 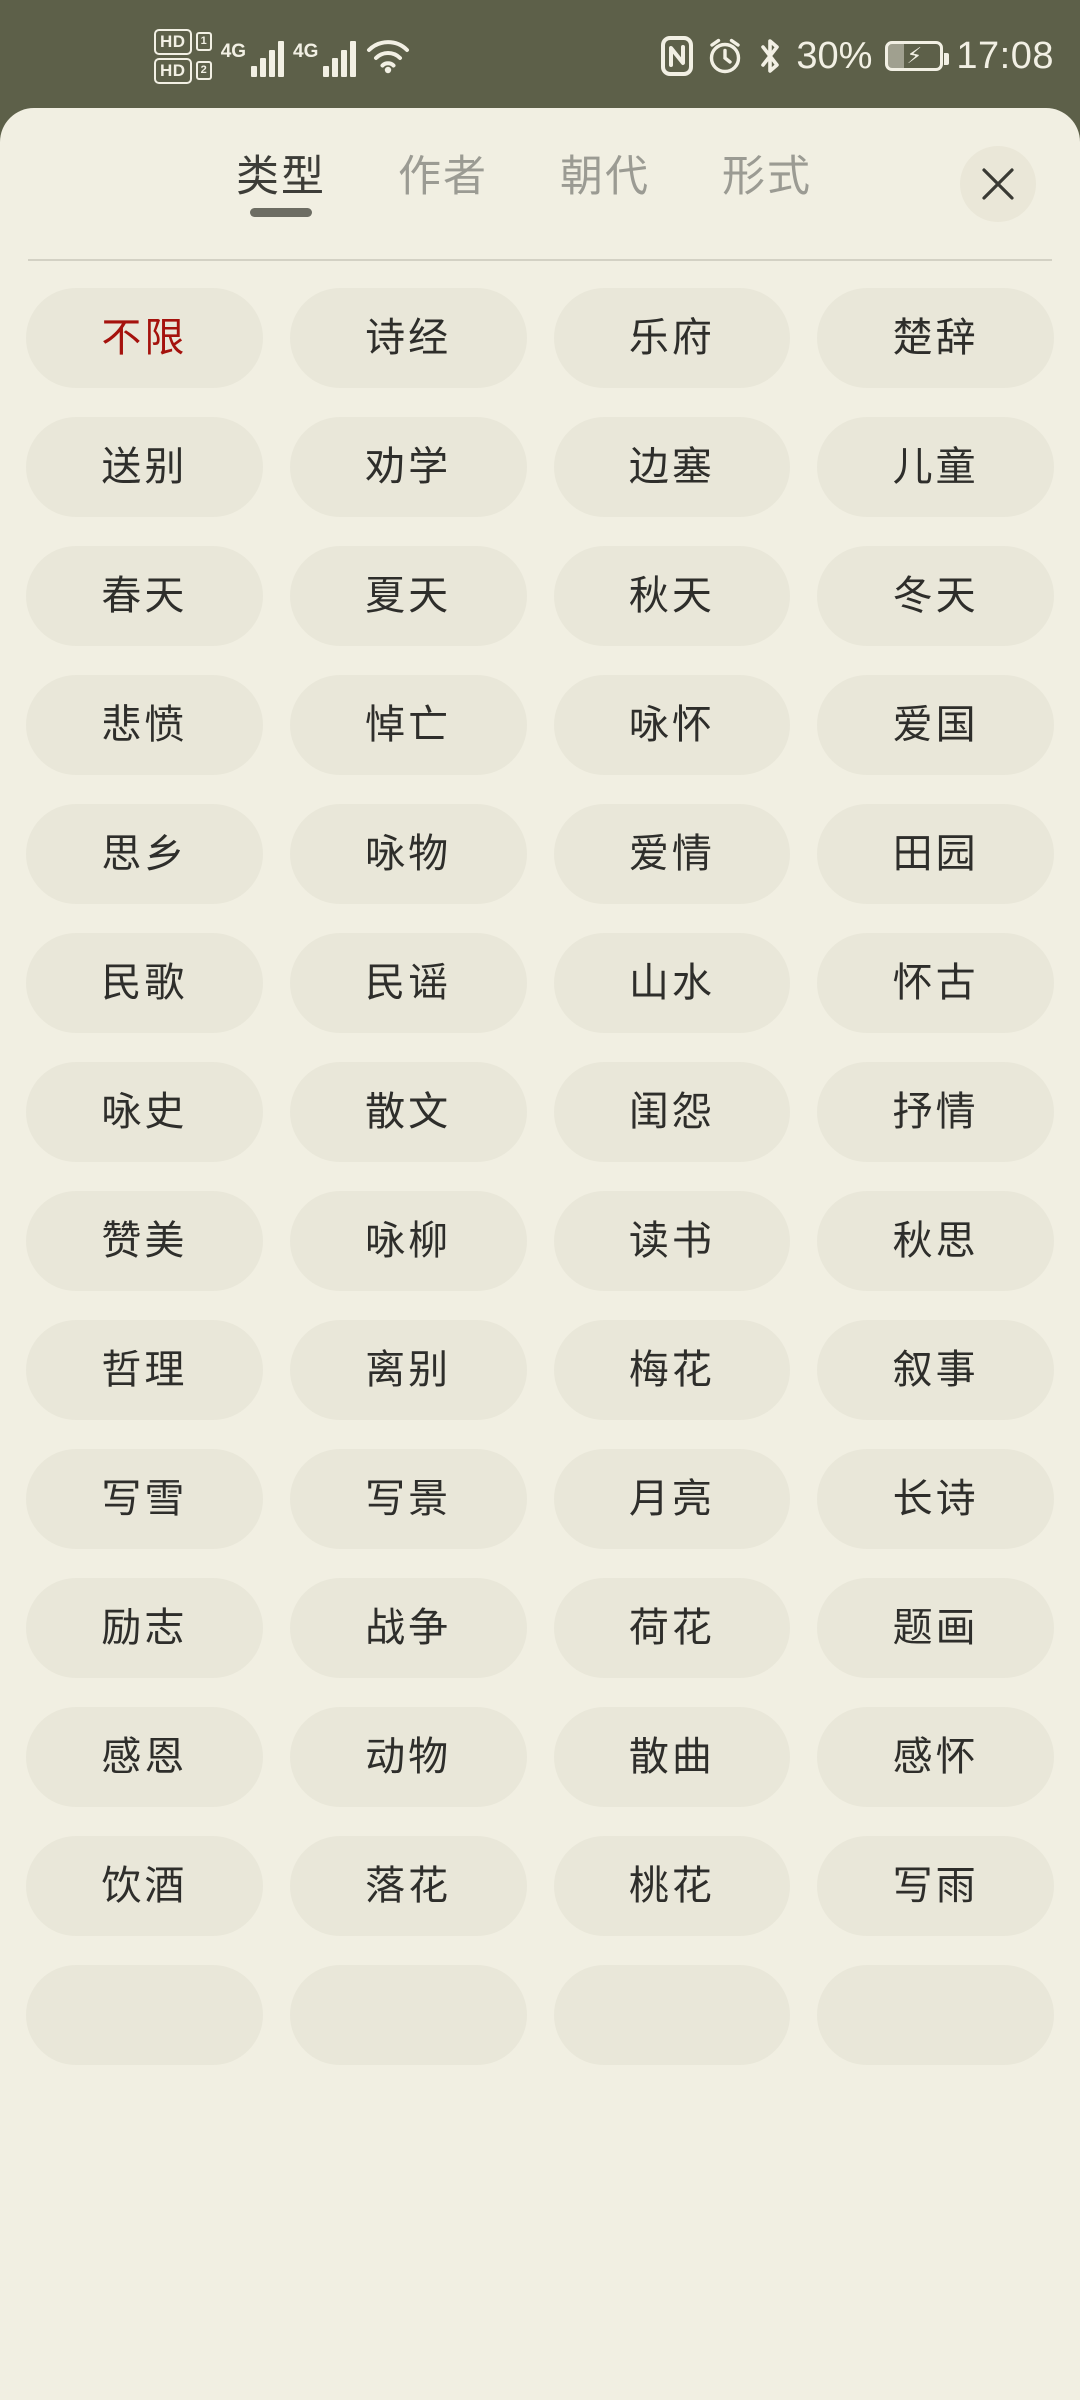 I want to click on category-chip: 咏史, so click(x=144, y=1112).